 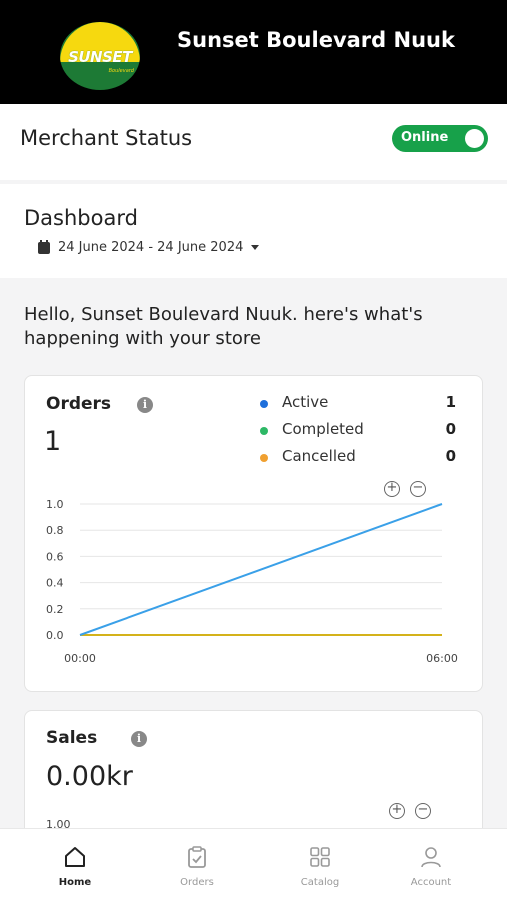 I want to click on legend-item-active: Active 1, so click(x=360, y=406).